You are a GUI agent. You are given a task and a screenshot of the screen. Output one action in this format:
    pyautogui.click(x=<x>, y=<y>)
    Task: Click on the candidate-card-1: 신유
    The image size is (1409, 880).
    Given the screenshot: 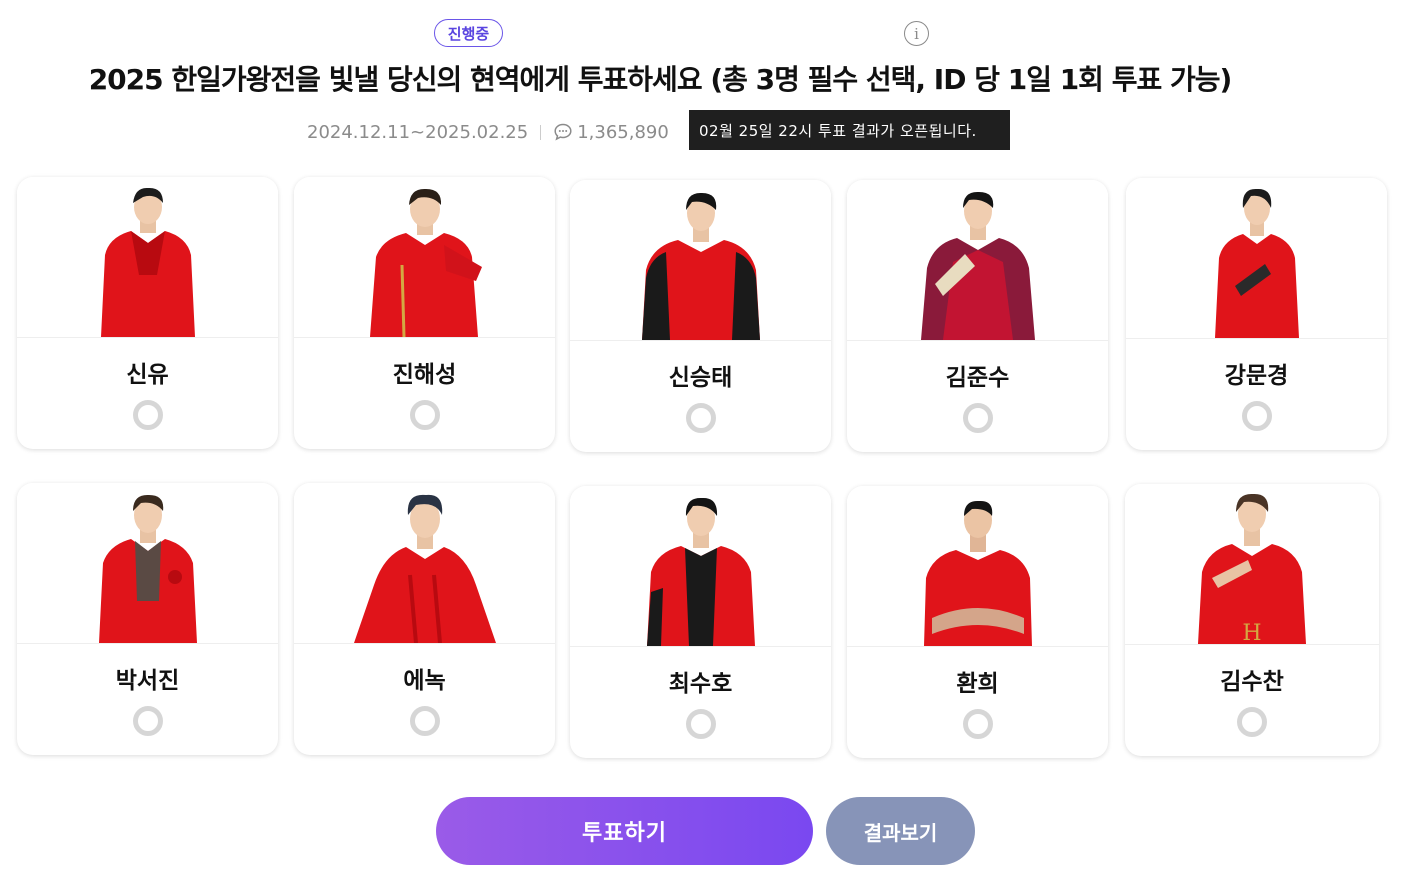 What is the action you would take?
    pyautogui.click(x=147, y=313)
    